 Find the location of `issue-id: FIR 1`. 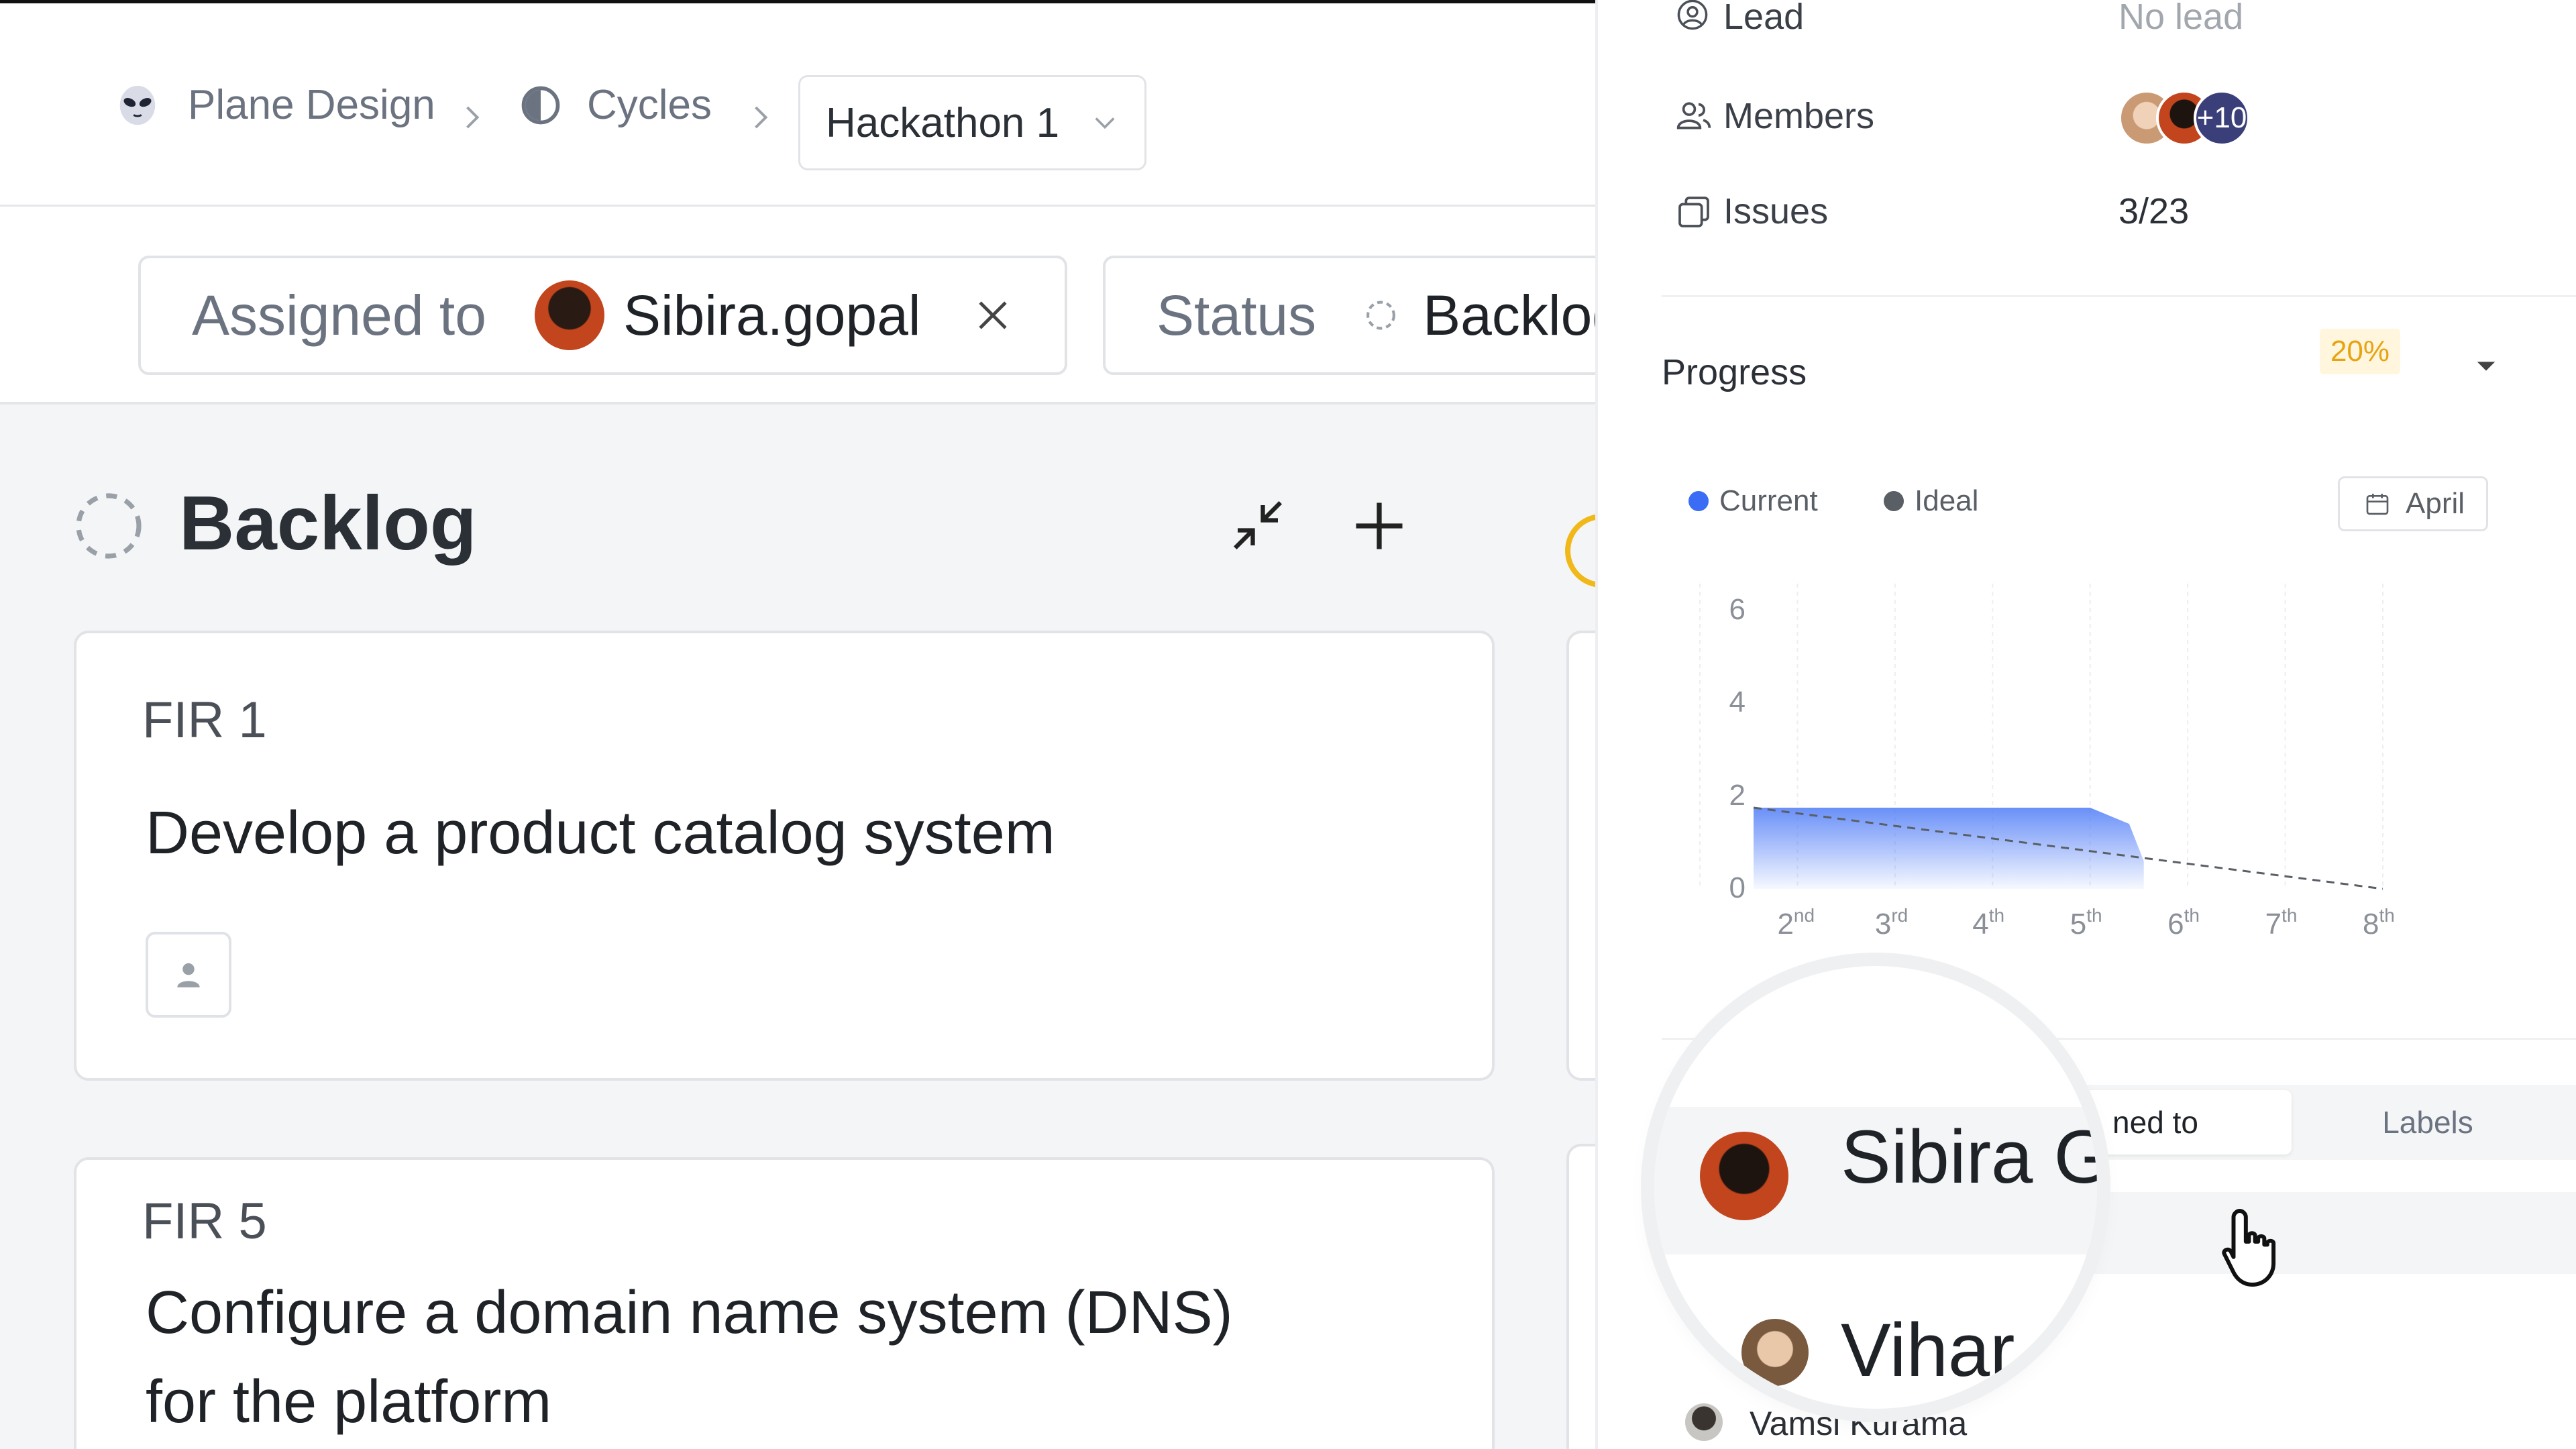

issue-id: FIR 1 is located at coordinates (204, 720).